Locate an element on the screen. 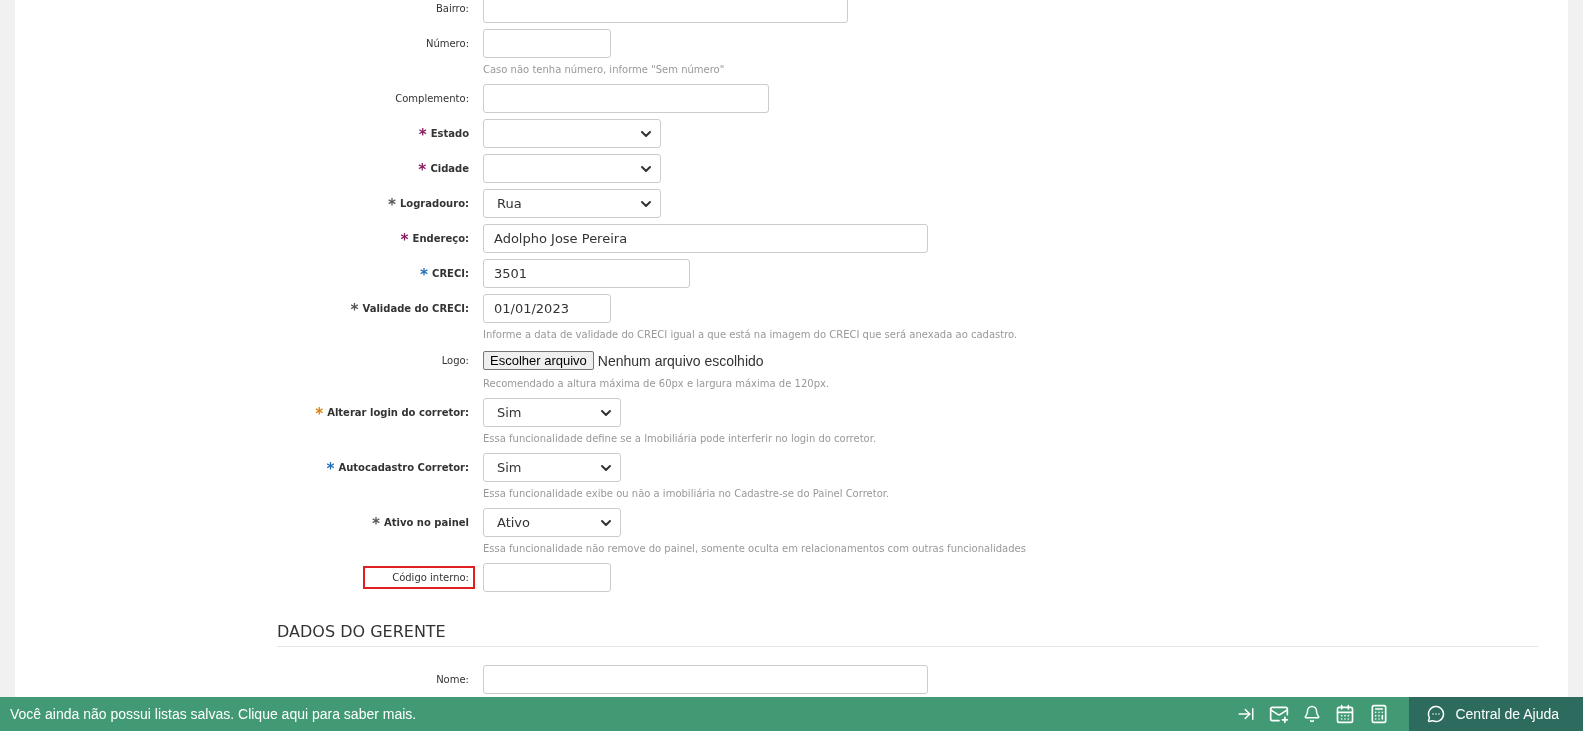 The width and height of the screenshot is (1583, 731). mail-plus-icon is located at coordinates (1279, 714).